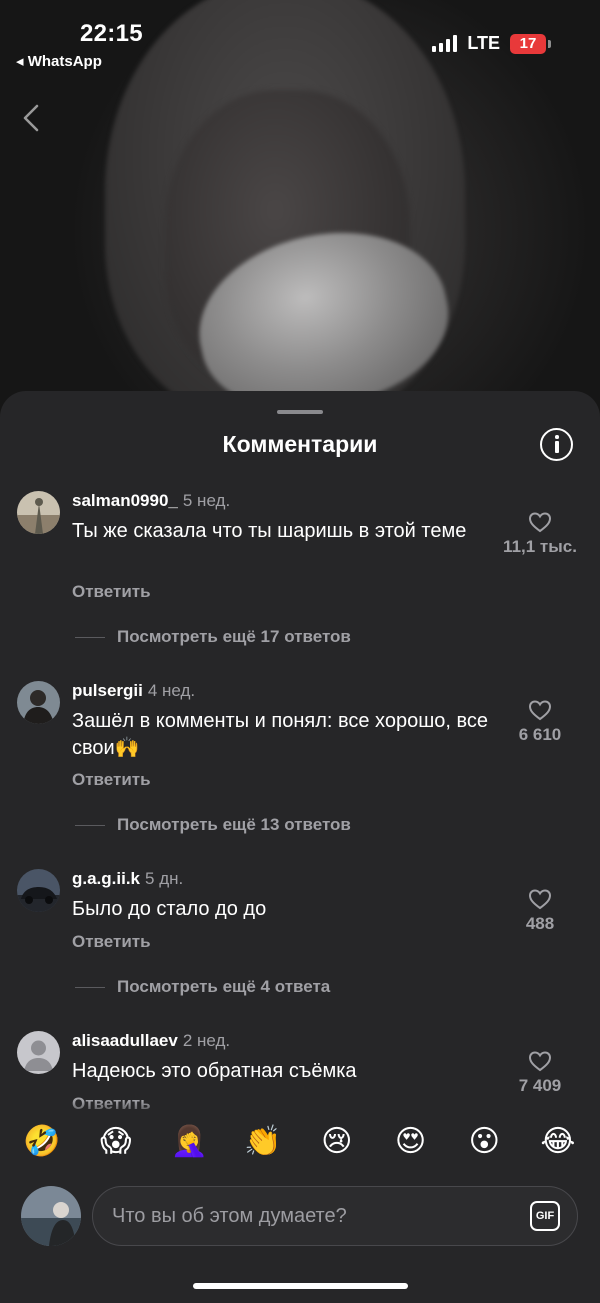 The width and height of the screenshot is (600, 1303). What do you see at coordinates (269, 531) in the screenshot?
I see `comment-text: Ты же сказала что ты шаришь в этой теме` at bounding box center [269, 531].